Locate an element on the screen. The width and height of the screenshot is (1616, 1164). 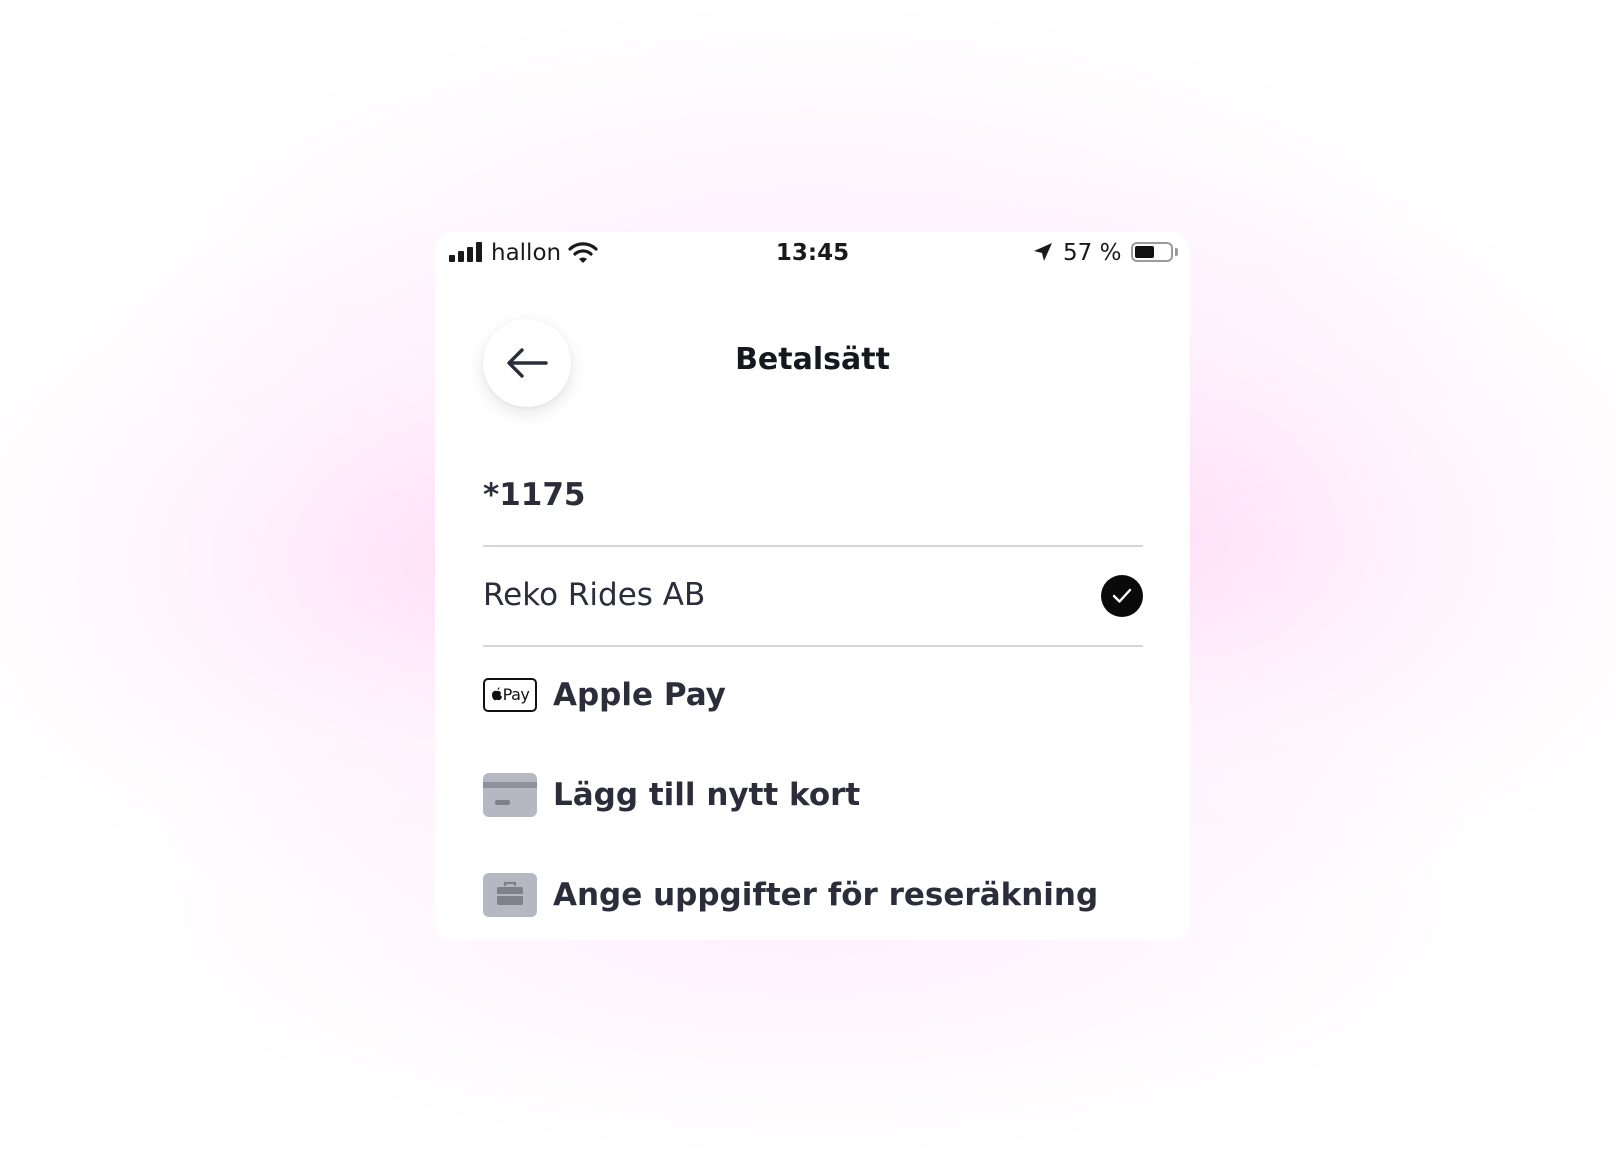
add-new-card-button: Lägg till nytt kort is located at coordinates (813, 795).